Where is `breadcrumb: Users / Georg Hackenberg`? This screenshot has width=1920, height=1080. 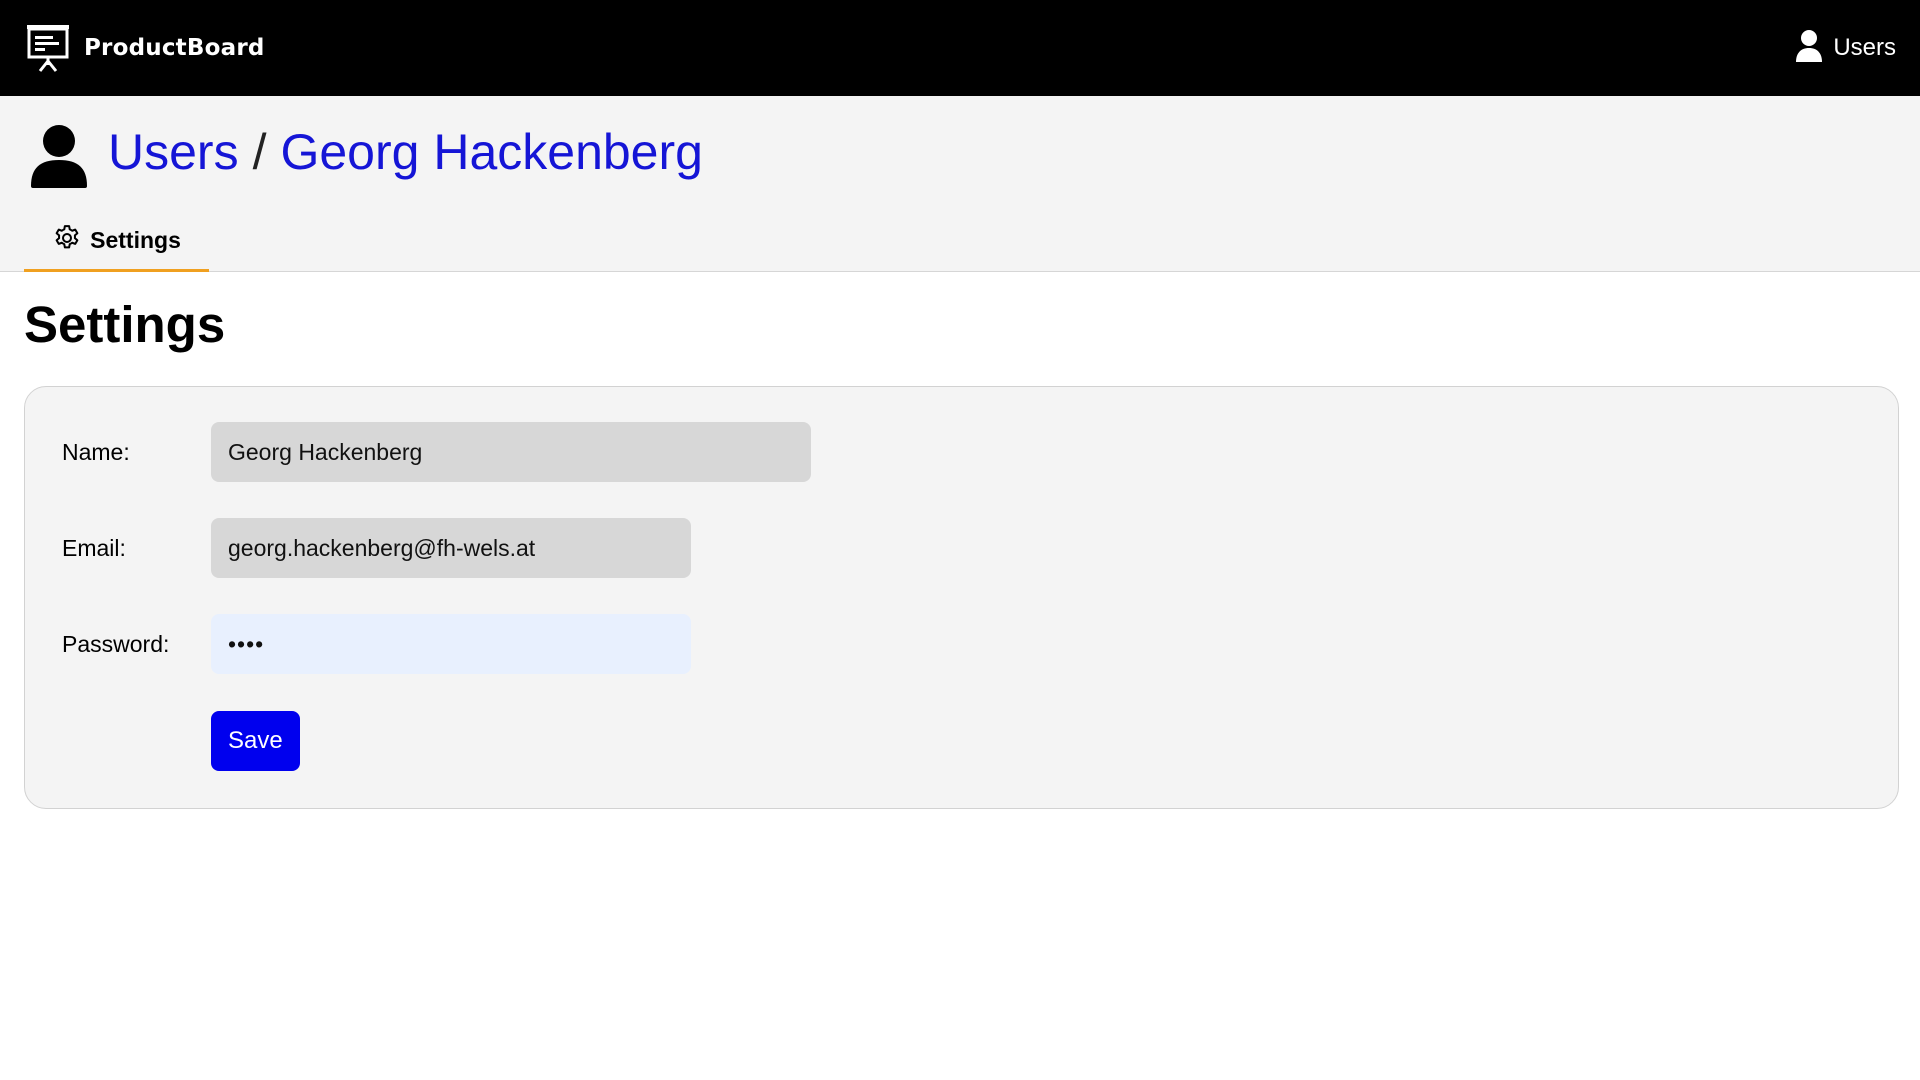
breadcrumb: Users / Georg Hackenberg is located at coordinates (405, 152).